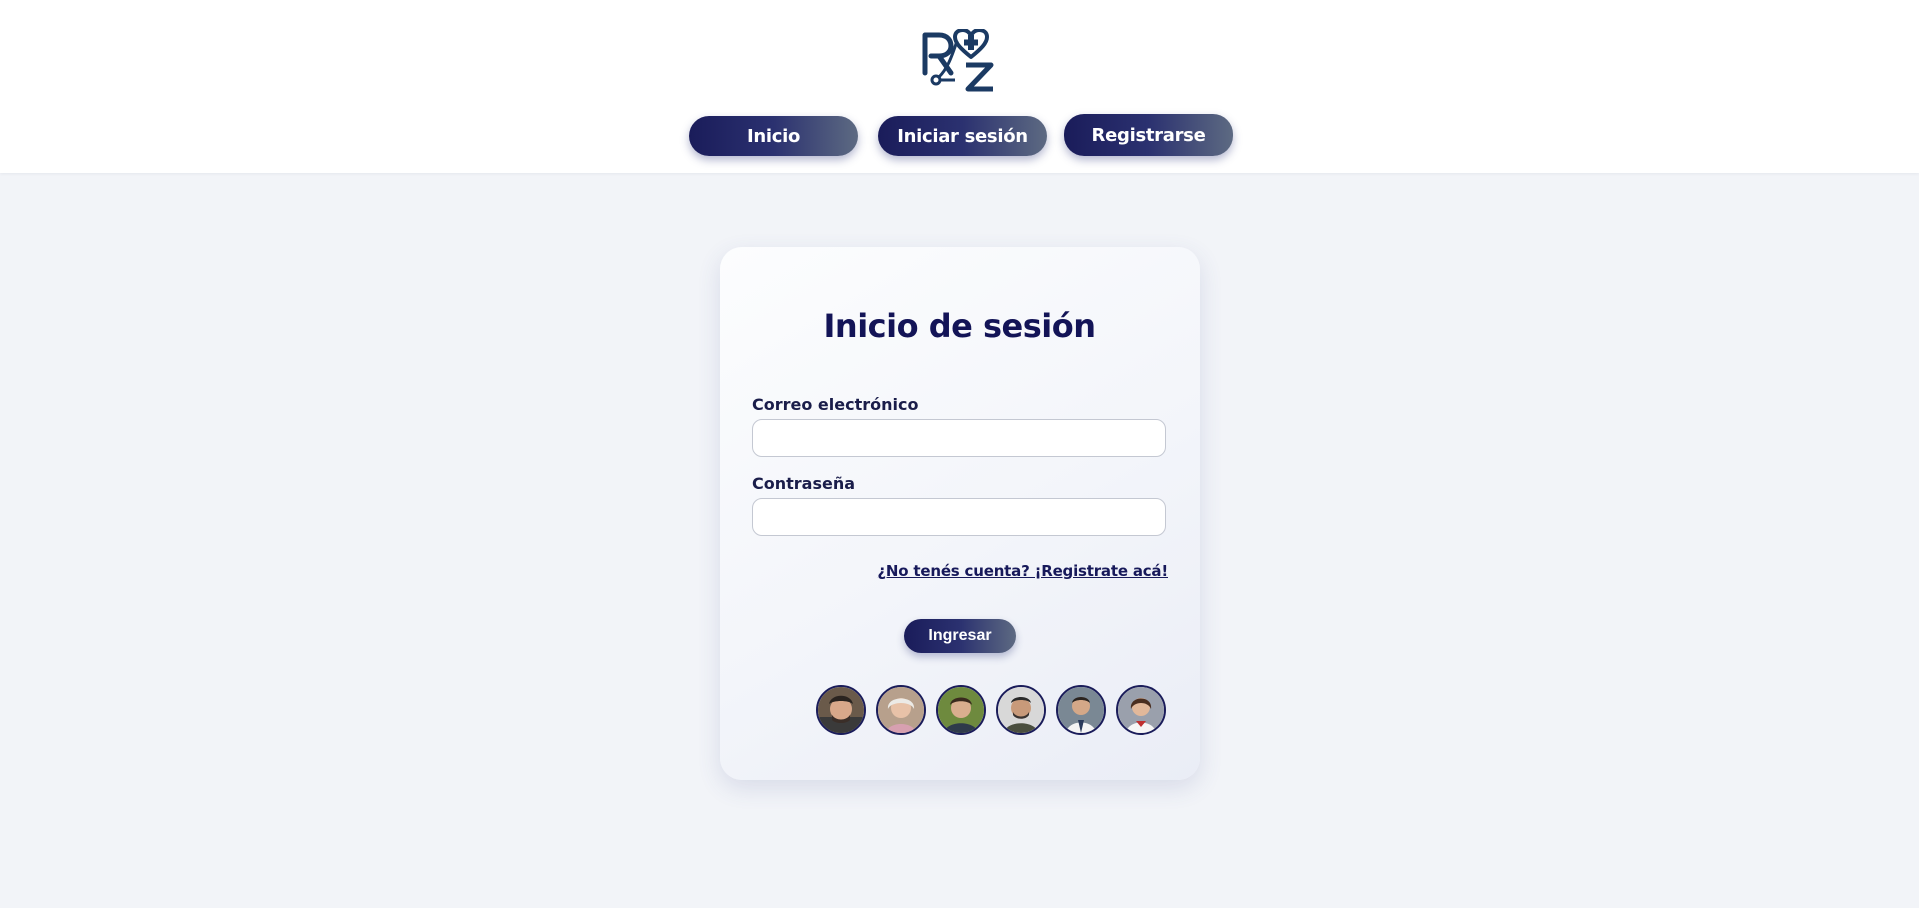  Describe the element at coordinates (992, 711) in the screenshot. I see `avatar-list` at that location.